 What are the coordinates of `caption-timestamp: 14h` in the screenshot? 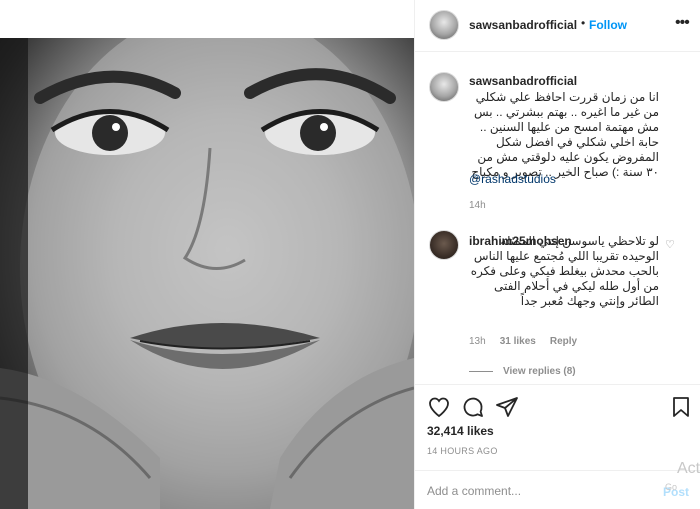 It's located at (477, 205).